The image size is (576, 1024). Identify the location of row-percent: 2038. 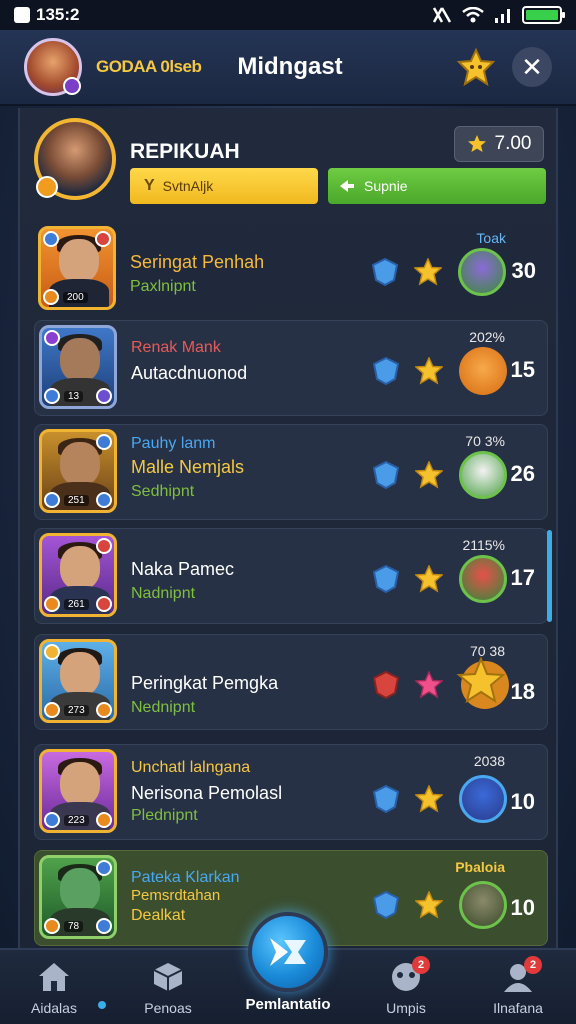
(489, 761).